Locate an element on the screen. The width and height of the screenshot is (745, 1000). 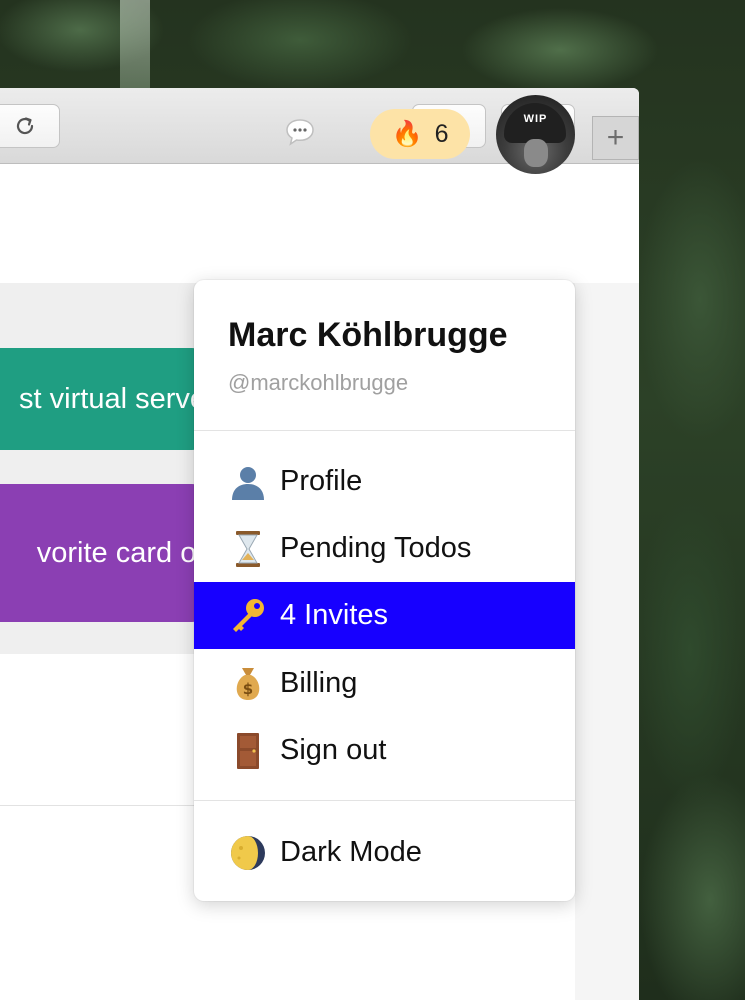
menu-item-invites: 4 Invites is located at coordinates (384, 615).